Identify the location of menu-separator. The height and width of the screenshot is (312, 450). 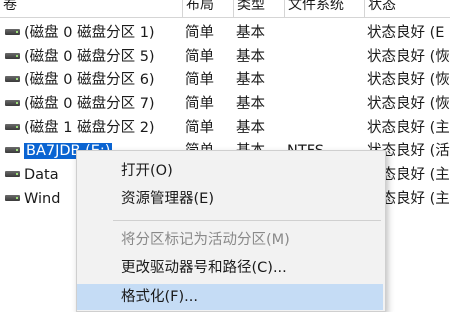
(247, 220).